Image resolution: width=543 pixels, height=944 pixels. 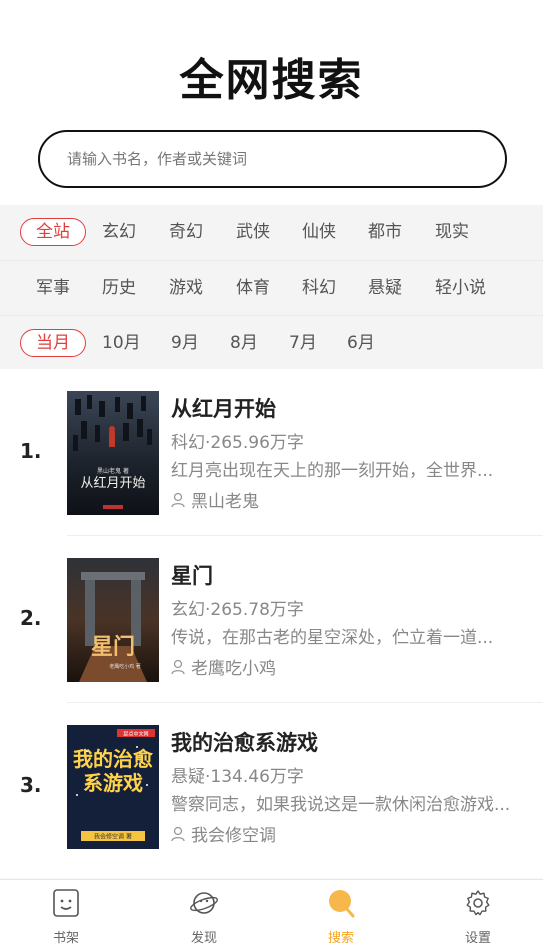 I want to click on search-icon, so click(x=342, y=904).